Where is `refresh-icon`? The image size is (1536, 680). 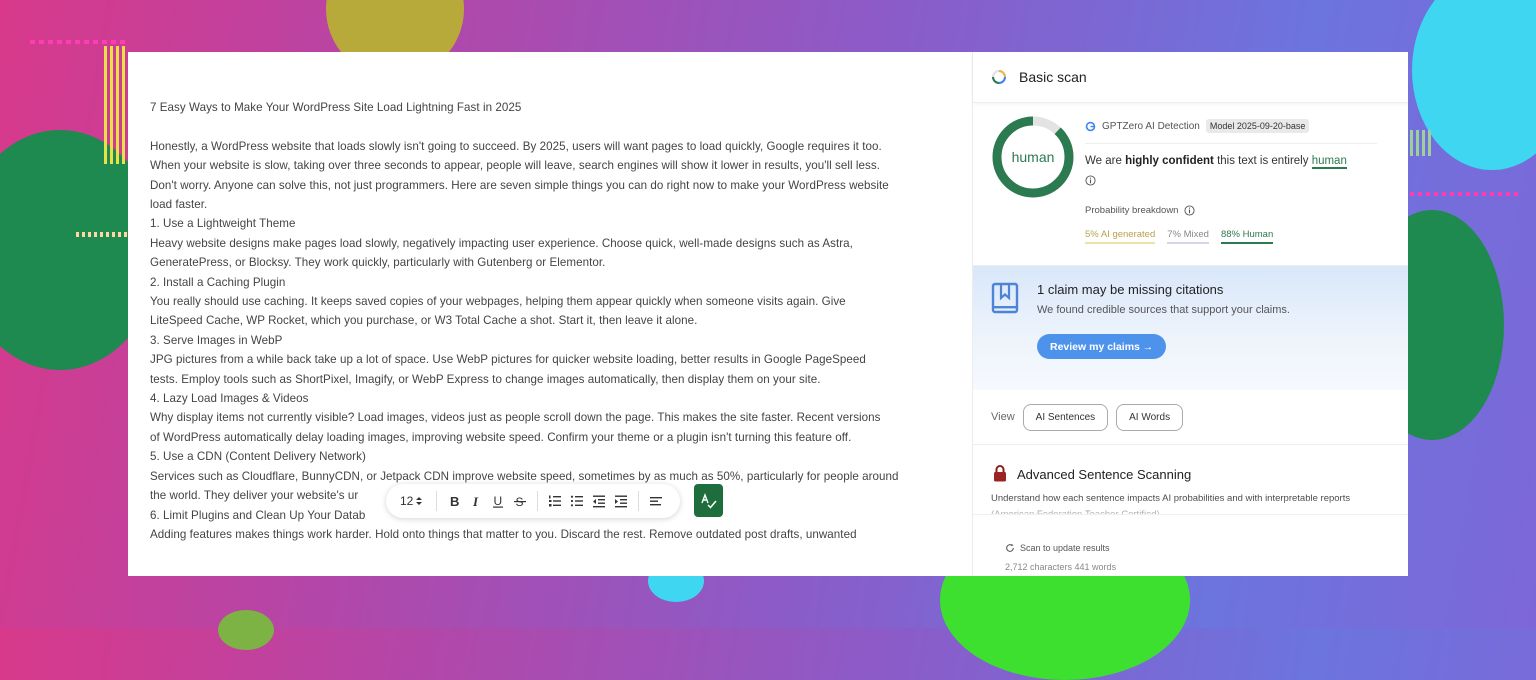 refresh-icon is located at coordinates (1010, 547).